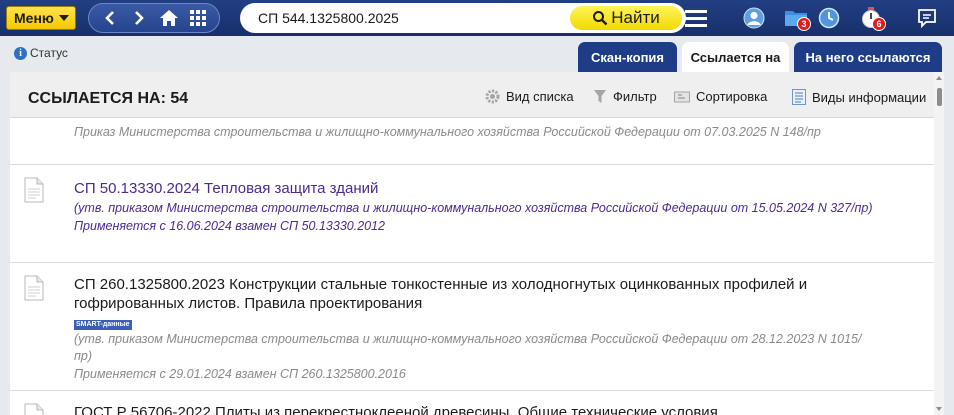 The width and height of the screenshot is (954, 415). What do you see at coordinates (20, 53) in the screenshot?
I see `info-icon: i` at bounding box center [20, 53].